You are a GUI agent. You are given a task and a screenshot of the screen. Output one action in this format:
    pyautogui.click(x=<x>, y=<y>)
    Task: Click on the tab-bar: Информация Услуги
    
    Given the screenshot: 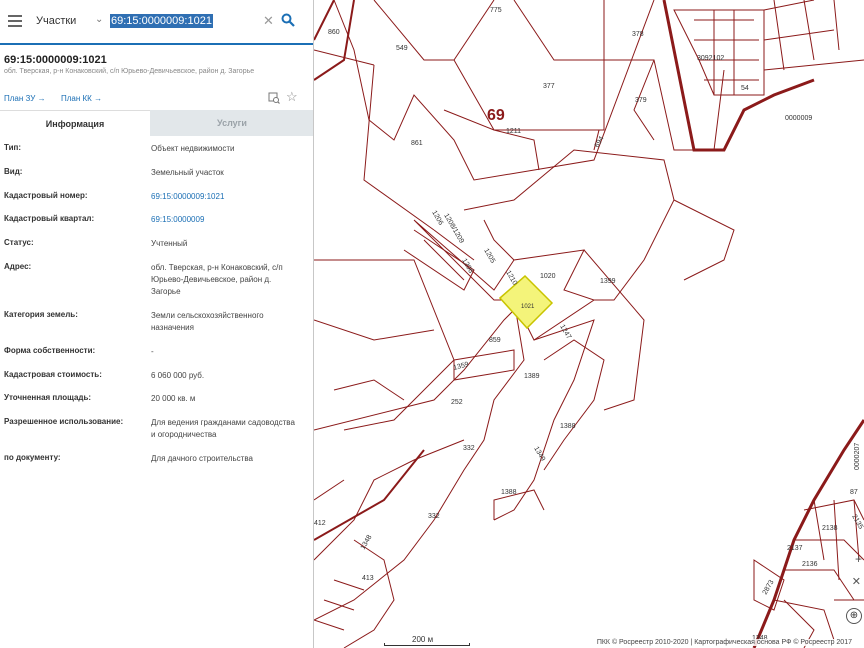 What is the action you would take?
    pyautogui.click(x=156, y=123)
    